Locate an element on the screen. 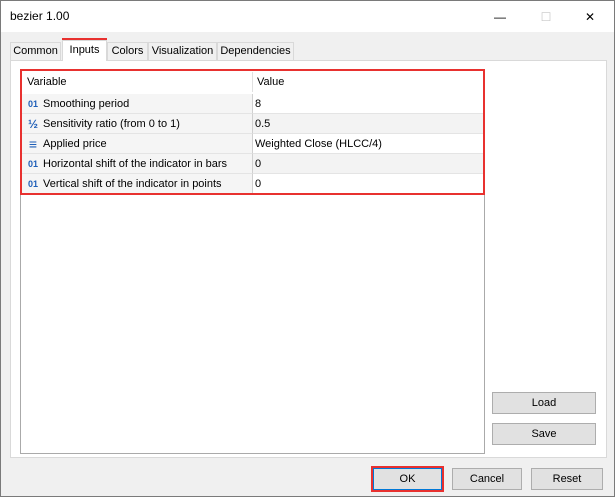 The width and height of the screenshot is (615, 497). close-icon: ✕ is located at coordinates (590, 16).